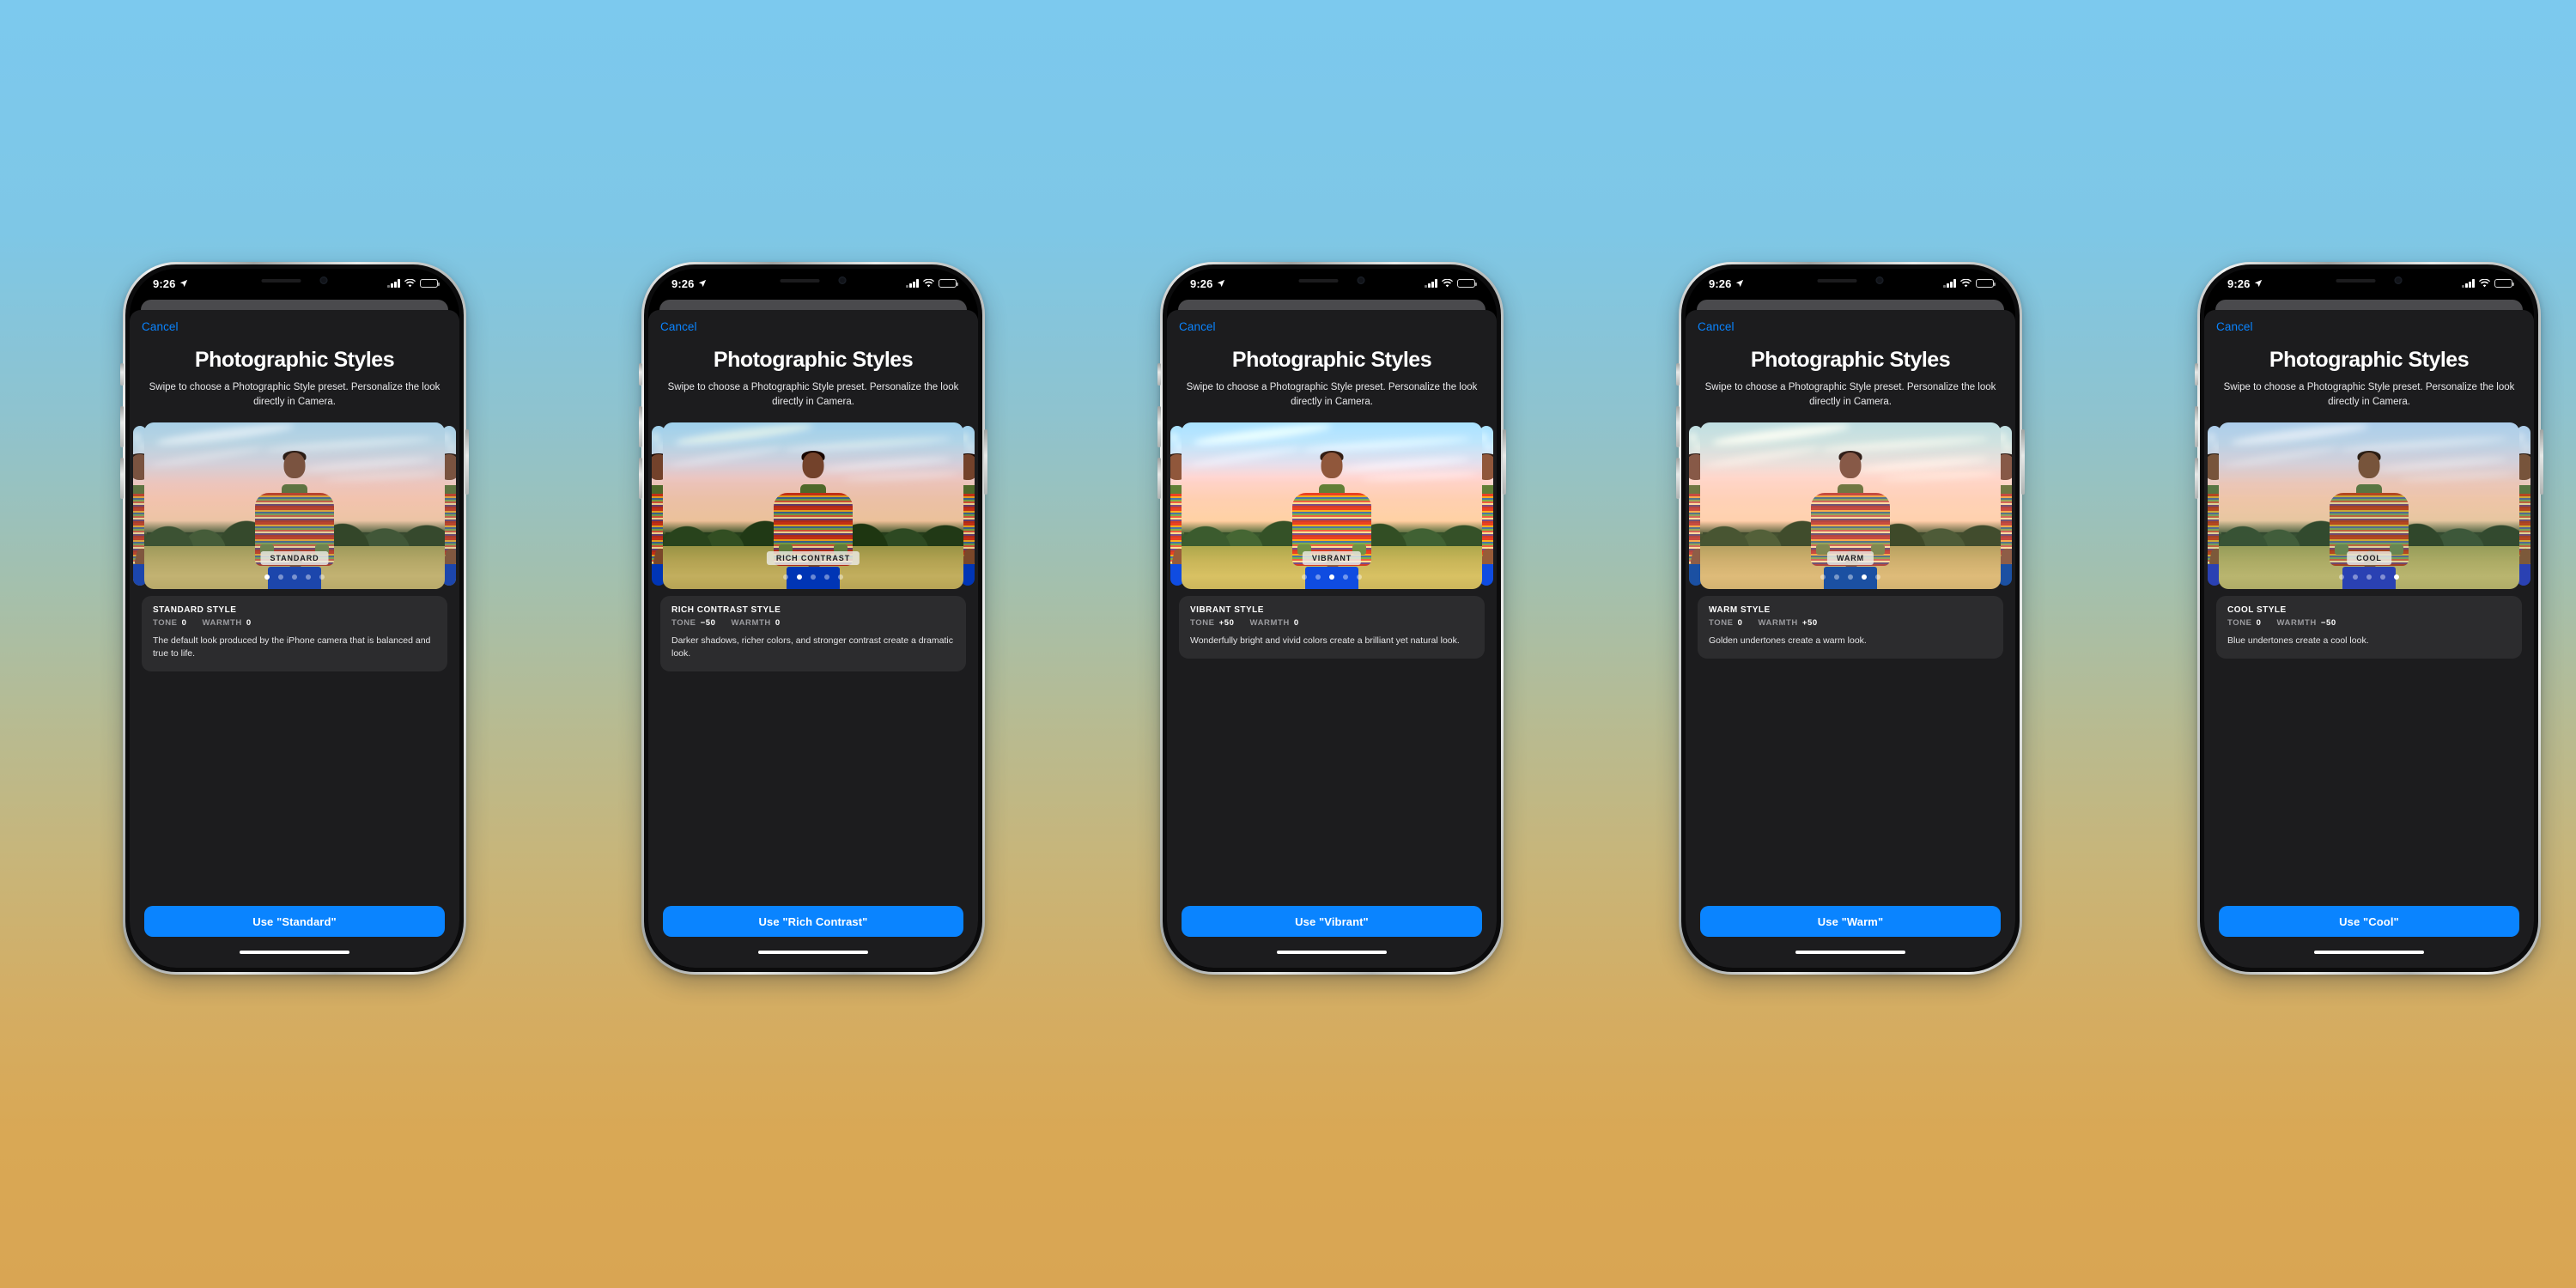  I want to click on status-bar-left: 9:26, so click(1207, 283).